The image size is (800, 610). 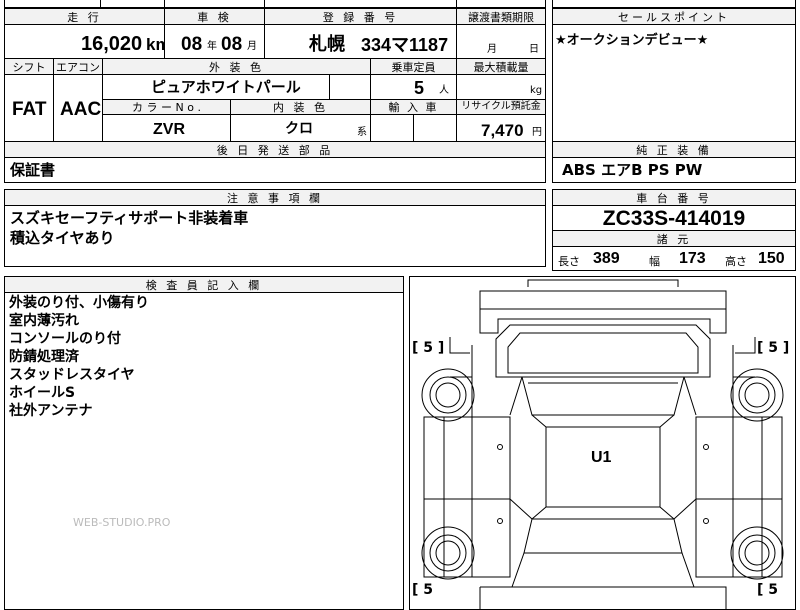 What do you see at coordinates (62, 238) in the screenshot?
I see `notes-line: 積込タイヤあり` at bounding box center [62, 238].